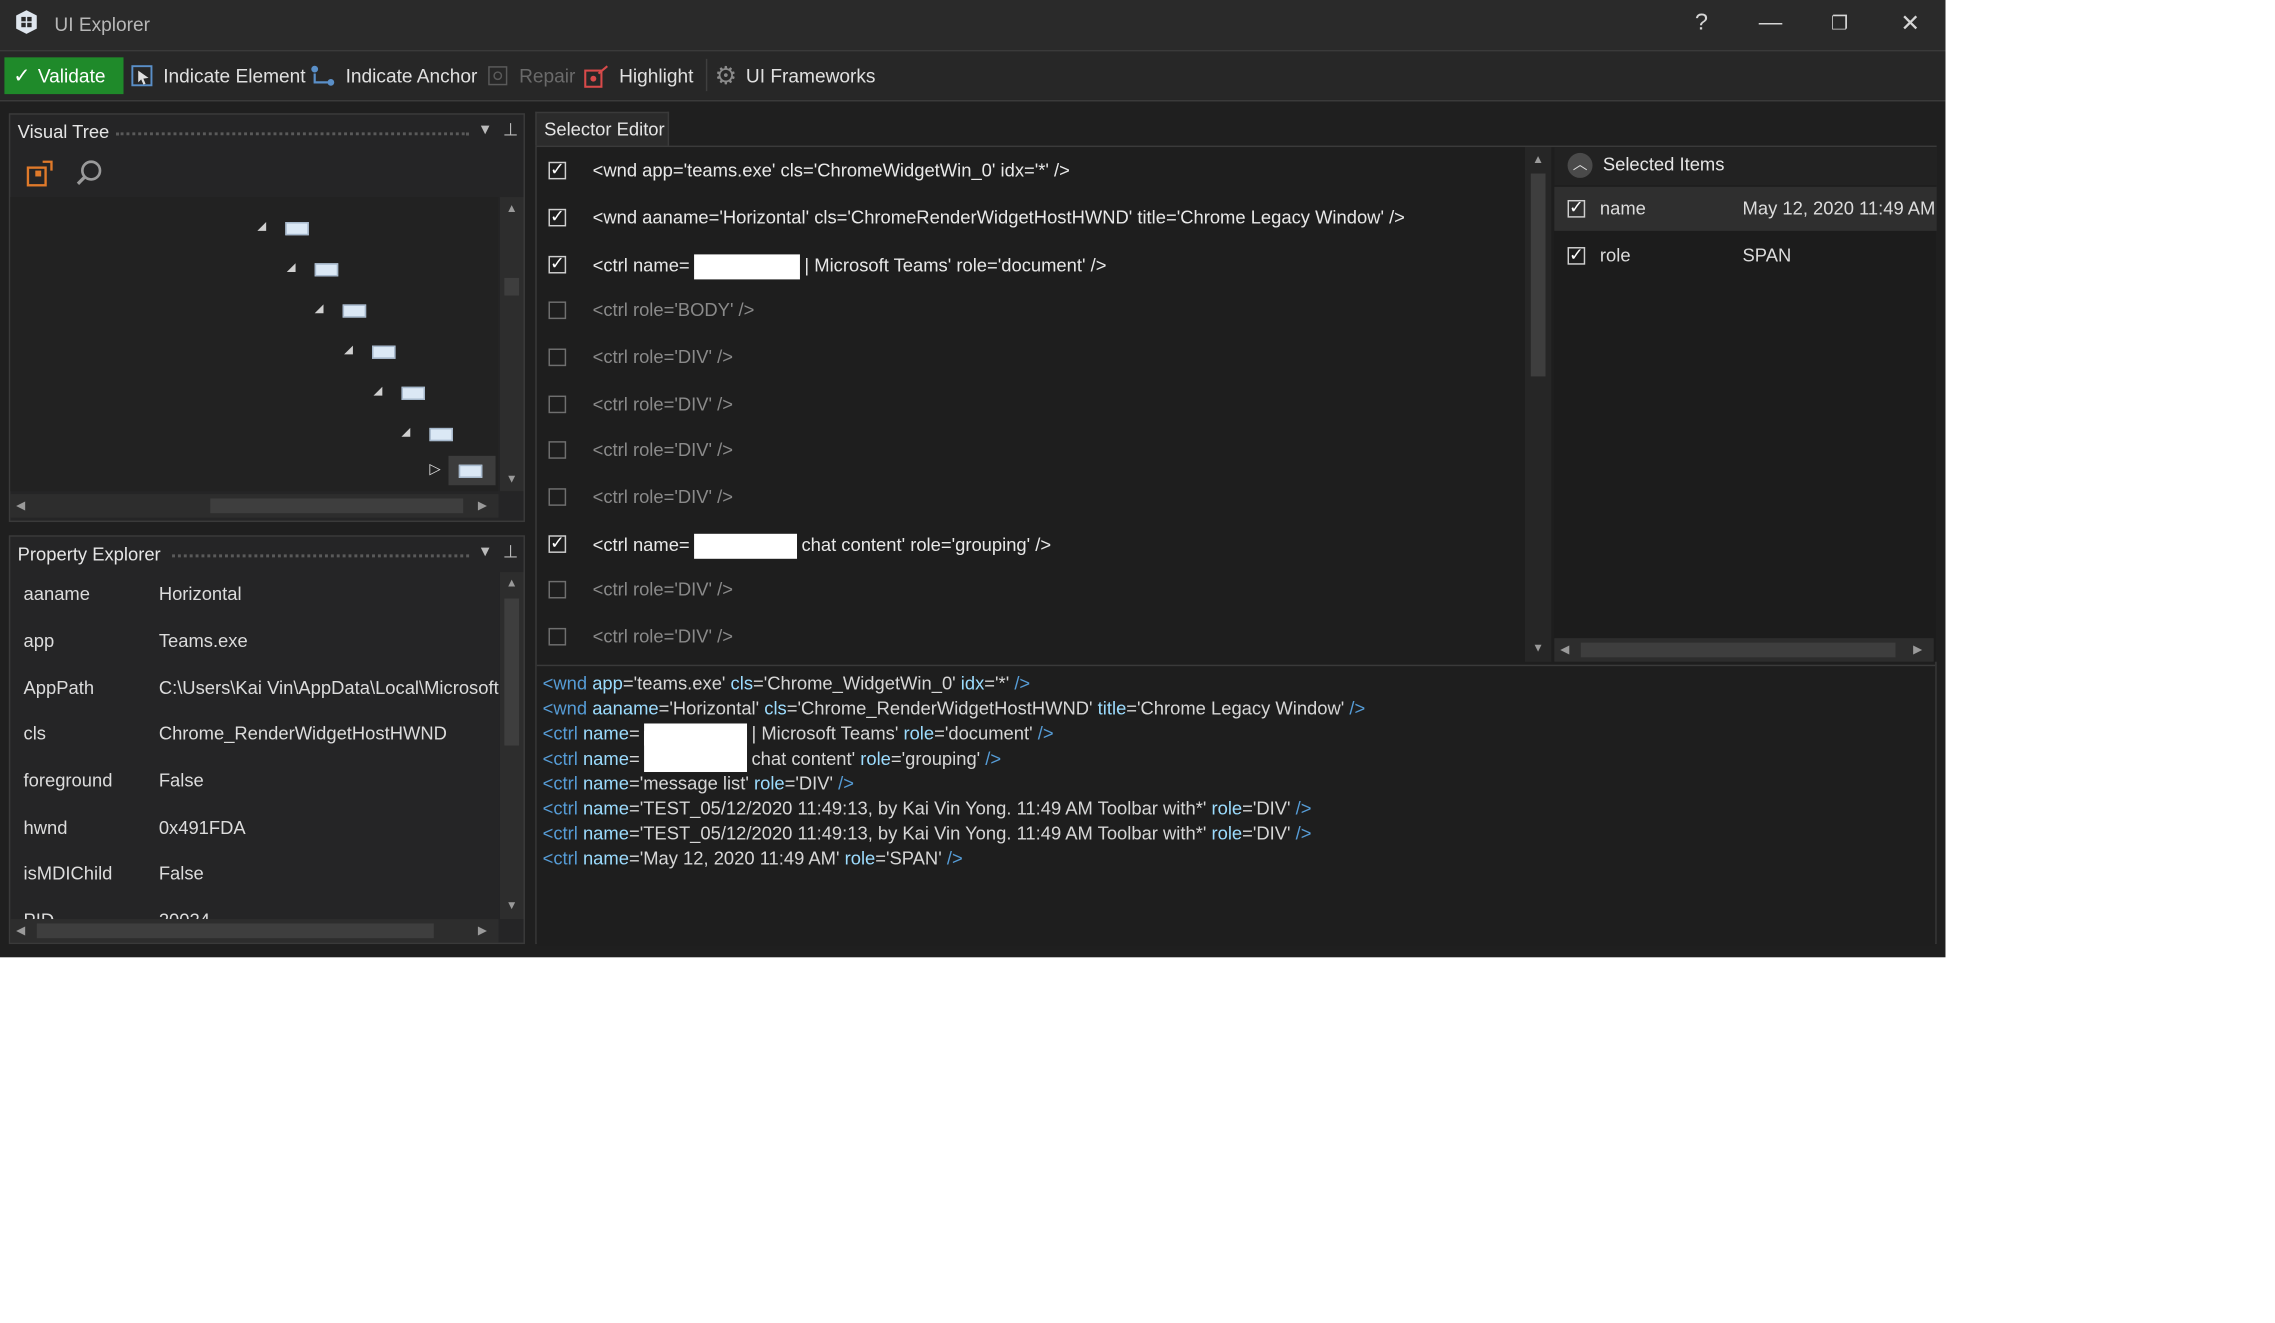 Image resolution: width=2275 pixels, height=1323 pixels. Describe the element at coordinates (1702, 23) in the screenshot. I see `help-button: ?` at that location.